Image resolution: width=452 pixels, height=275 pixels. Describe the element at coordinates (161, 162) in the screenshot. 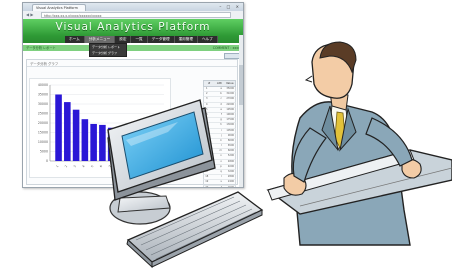

I see `monitor-icon` at that location.